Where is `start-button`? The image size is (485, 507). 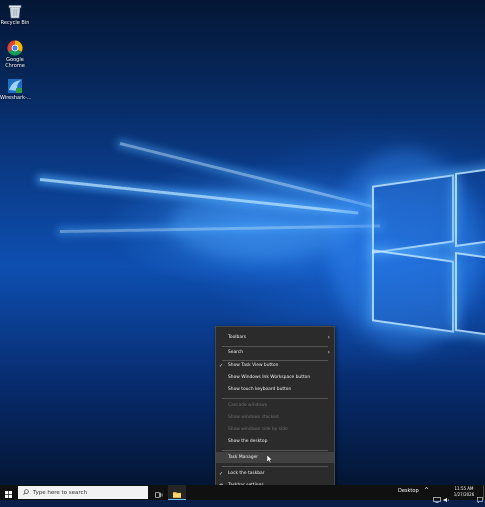
start-button is located at coordinates (8, 492).